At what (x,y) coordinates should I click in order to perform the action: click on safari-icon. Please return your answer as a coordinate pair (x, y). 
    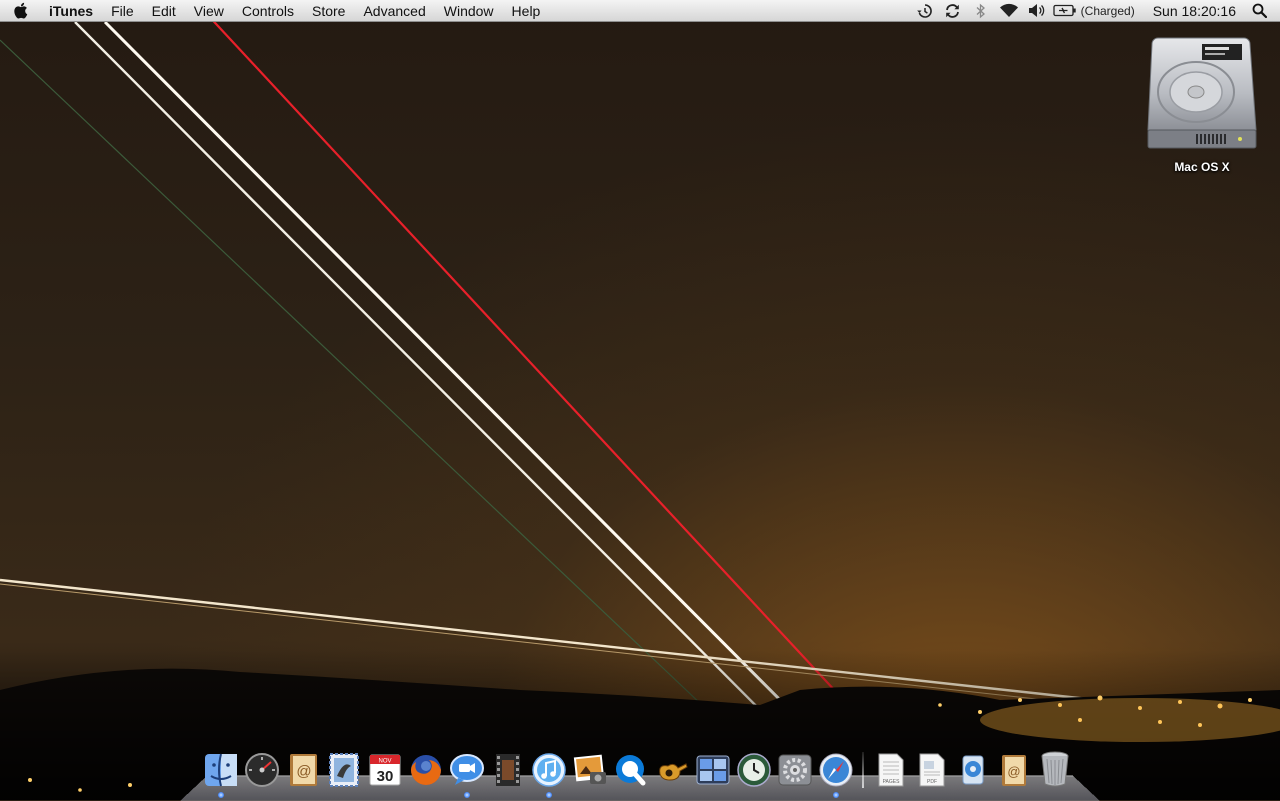
    Looking at the image, I should click on (835, 770).